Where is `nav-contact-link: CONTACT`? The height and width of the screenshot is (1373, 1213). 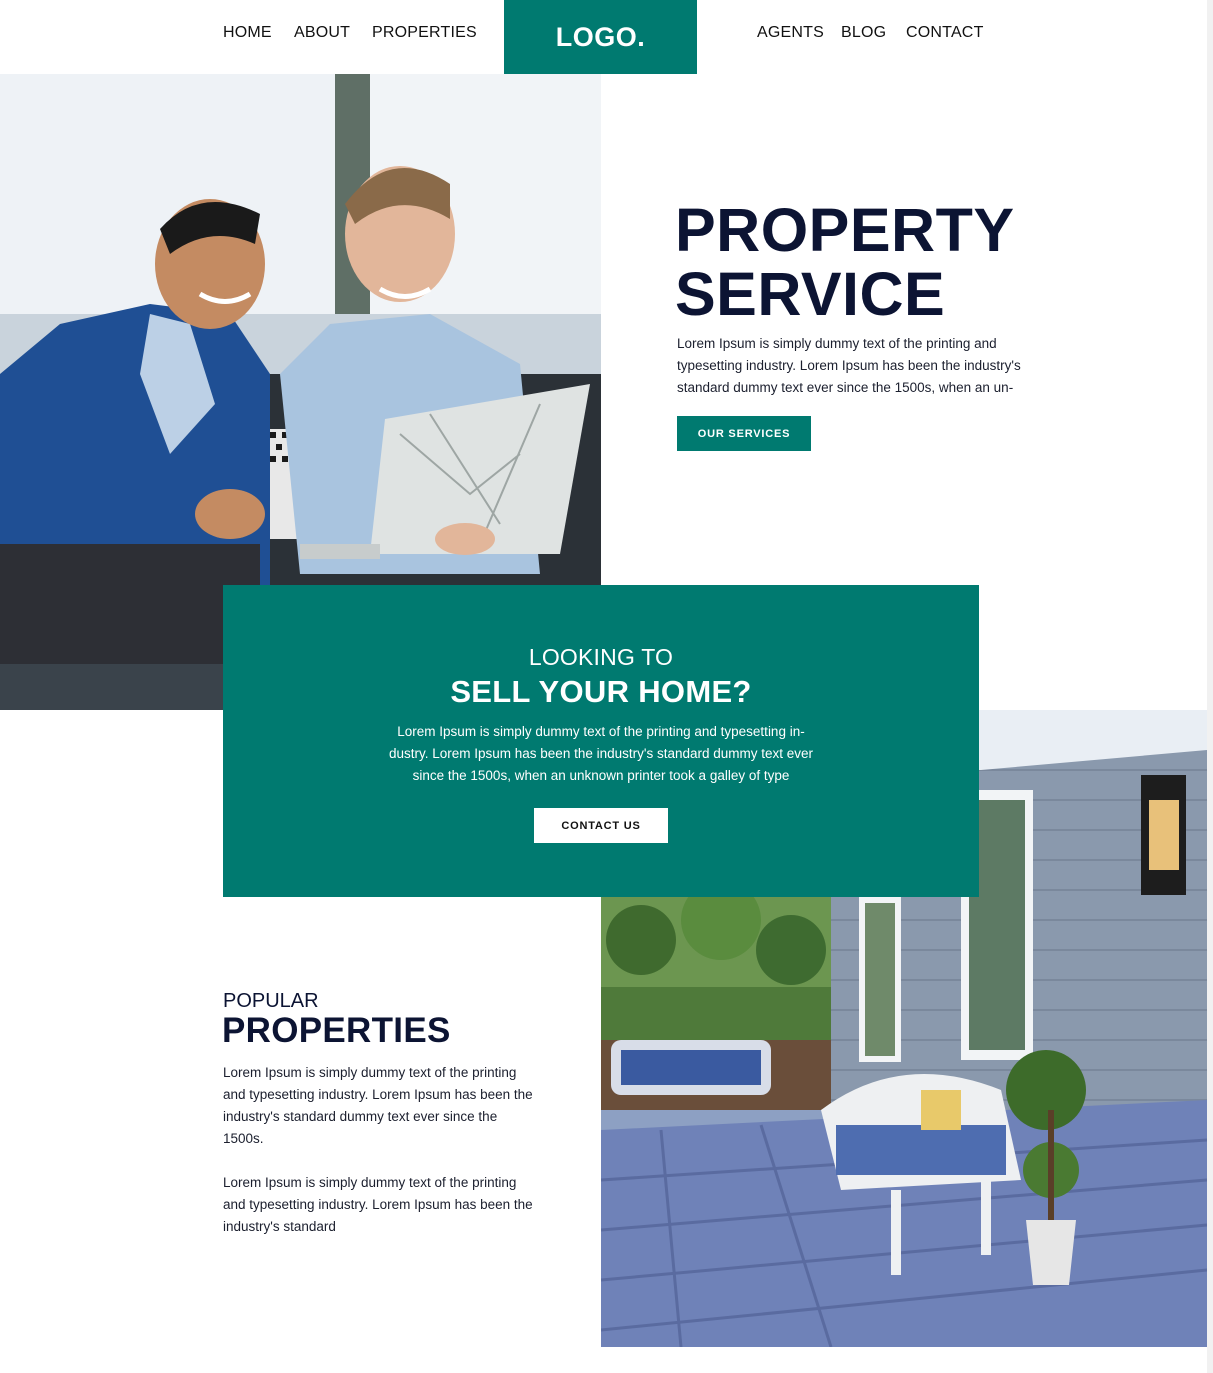
nav-contact-link: CONTACT is located at coordinates (945, 33).